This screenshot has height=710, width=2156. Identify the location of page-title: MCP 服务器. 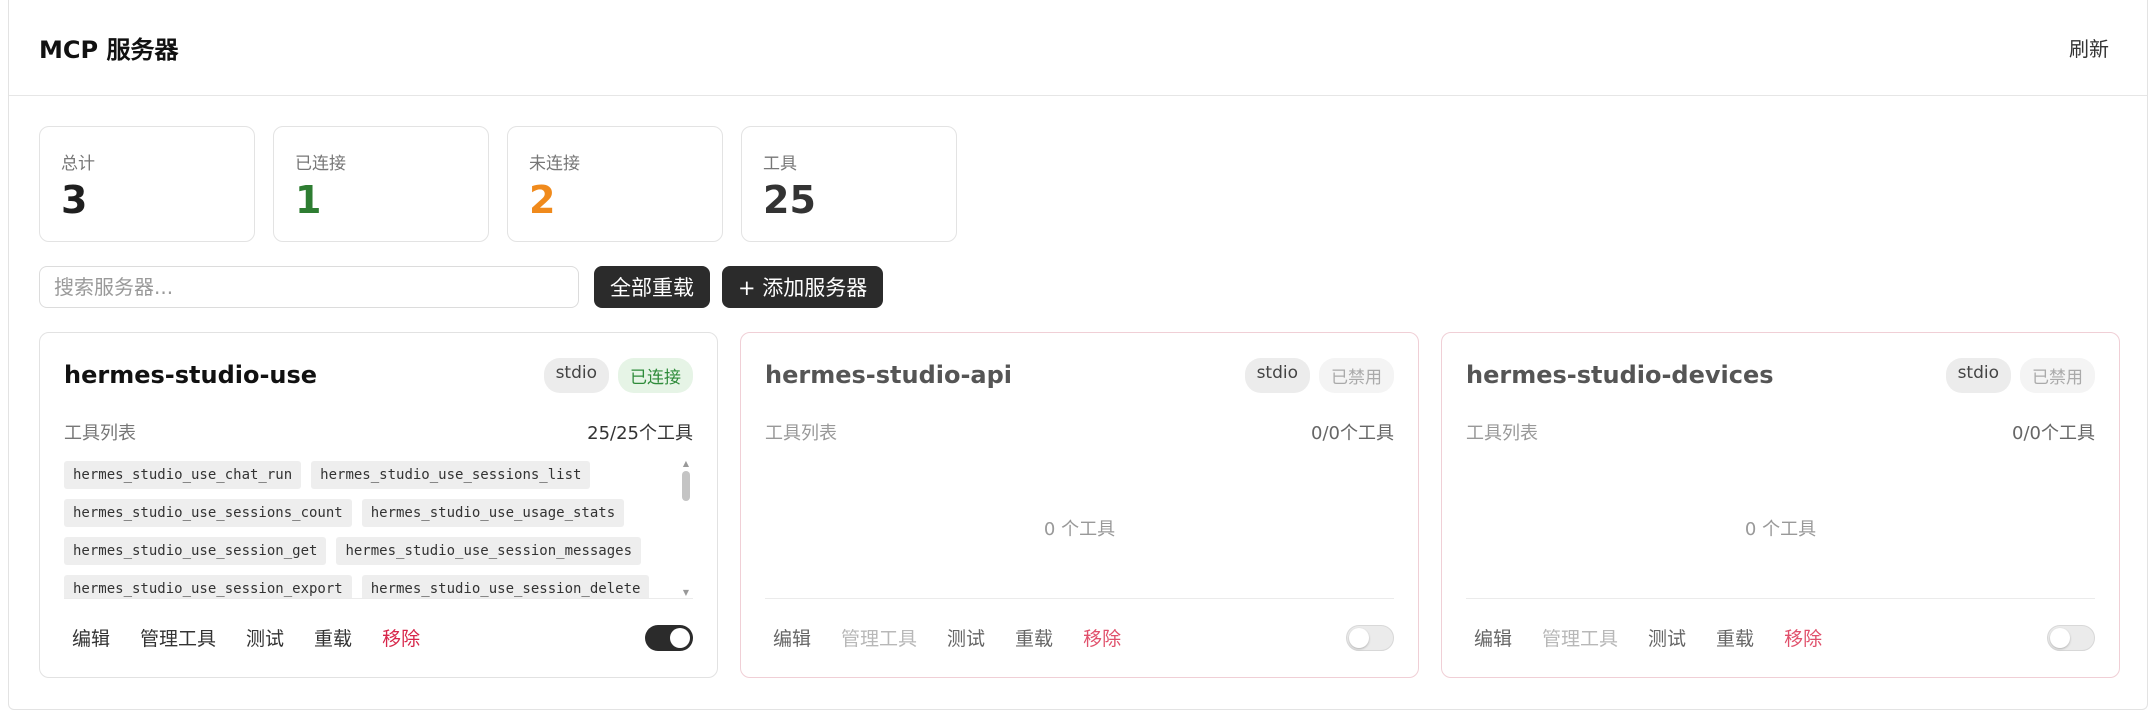
(109, 50).